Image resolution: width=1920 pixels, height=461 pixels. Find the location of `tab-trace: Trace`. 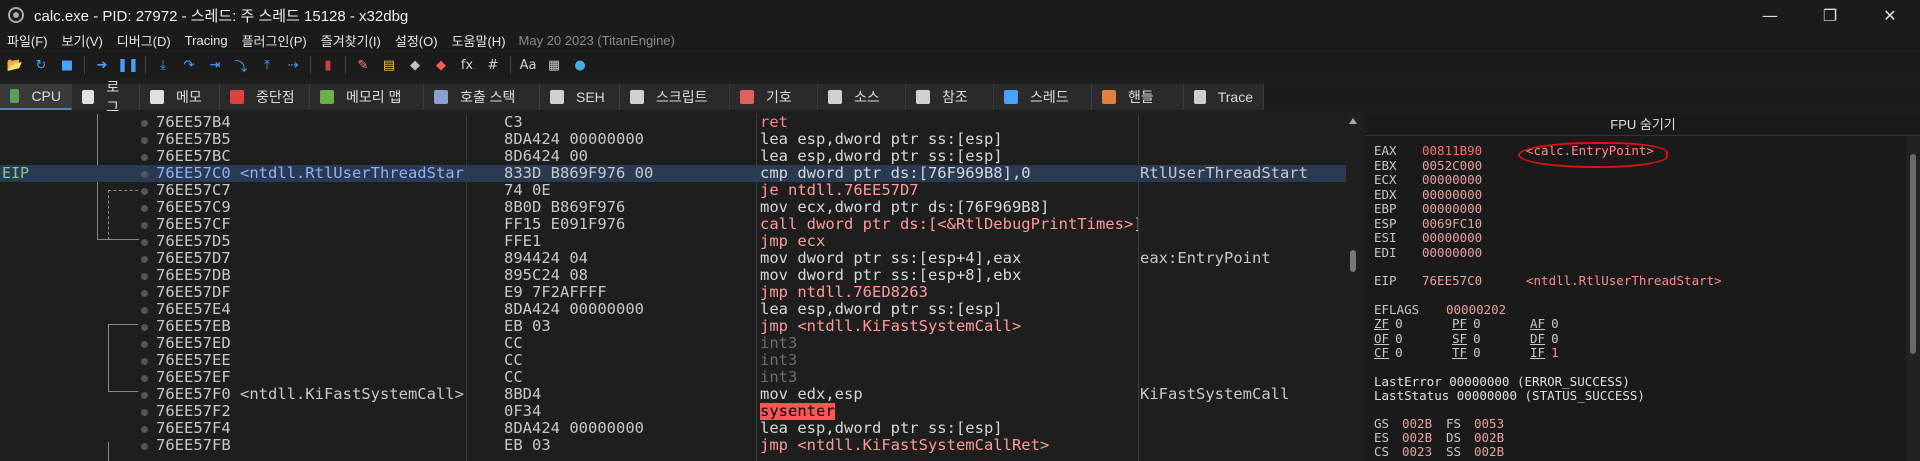

tab-trace: Trace is located at coordinates (1224, 97).